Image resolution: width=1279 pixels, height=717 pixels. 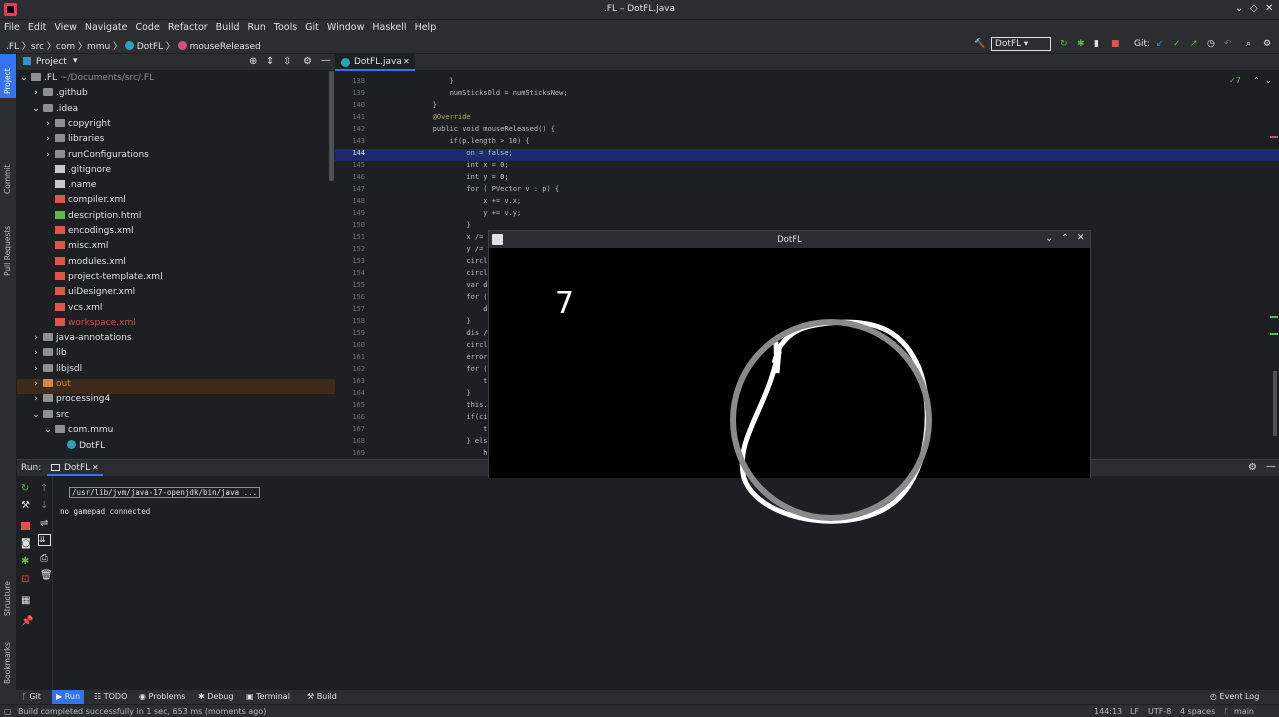 I want to click on menu-help: Help, so click(x=426, y=26).